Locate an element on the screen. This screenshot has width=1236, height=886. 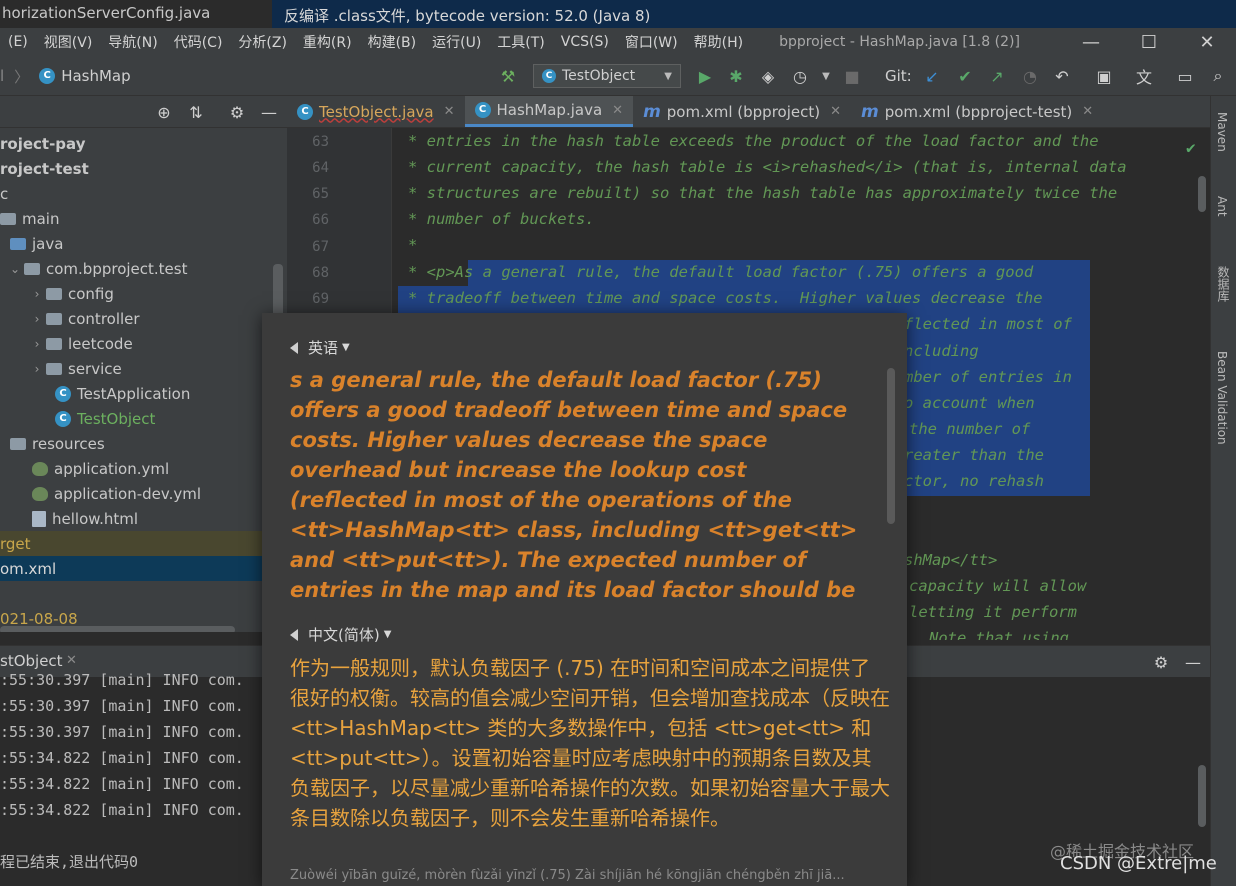
translate-icon: 文 is located at coordinates (1144, 76).